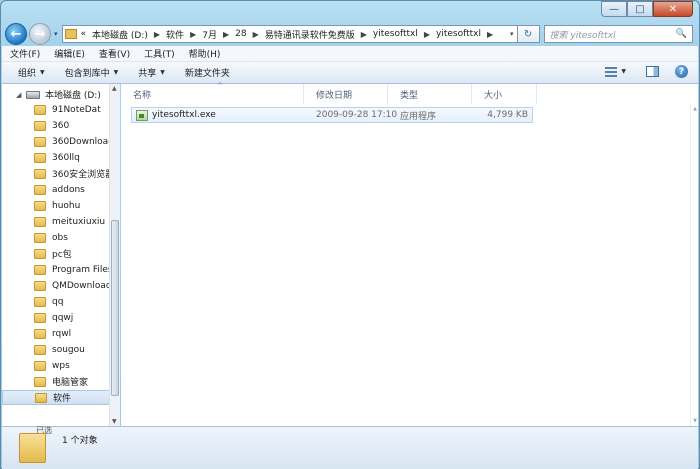 The width and height of the screenshot is (700, 469). What do you see at coordinates (68, 349) in the screenshot?
I see `tree-item-label: sougou` at bounding box center [68, 349].